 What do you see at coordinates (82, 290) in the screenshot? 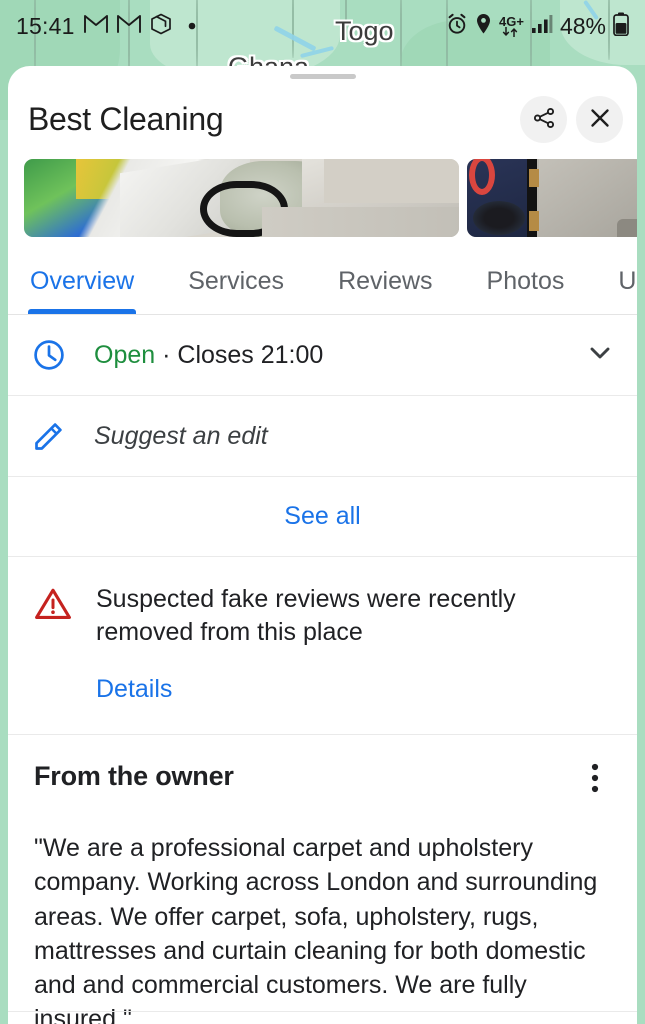
I see `tab-overview: Overview` at bounding box center [82, 290].